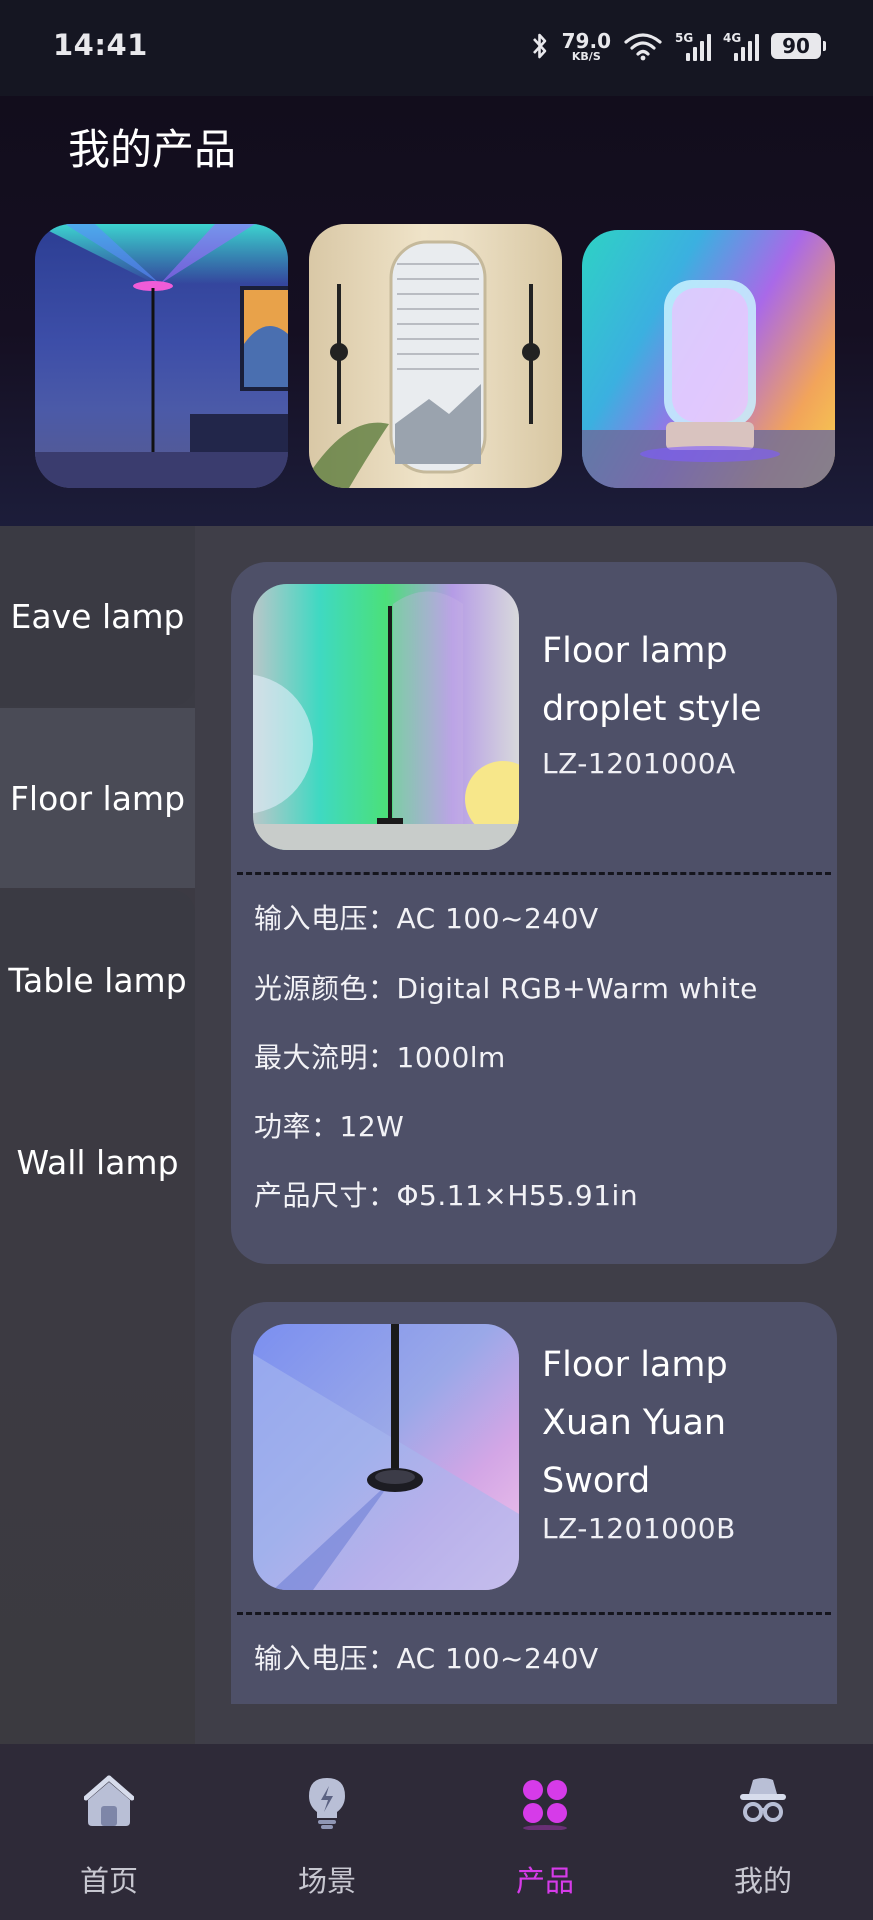 This screenshot has height=1920, width=873. I want to click on bluetooth-icon, so click(539, 46).